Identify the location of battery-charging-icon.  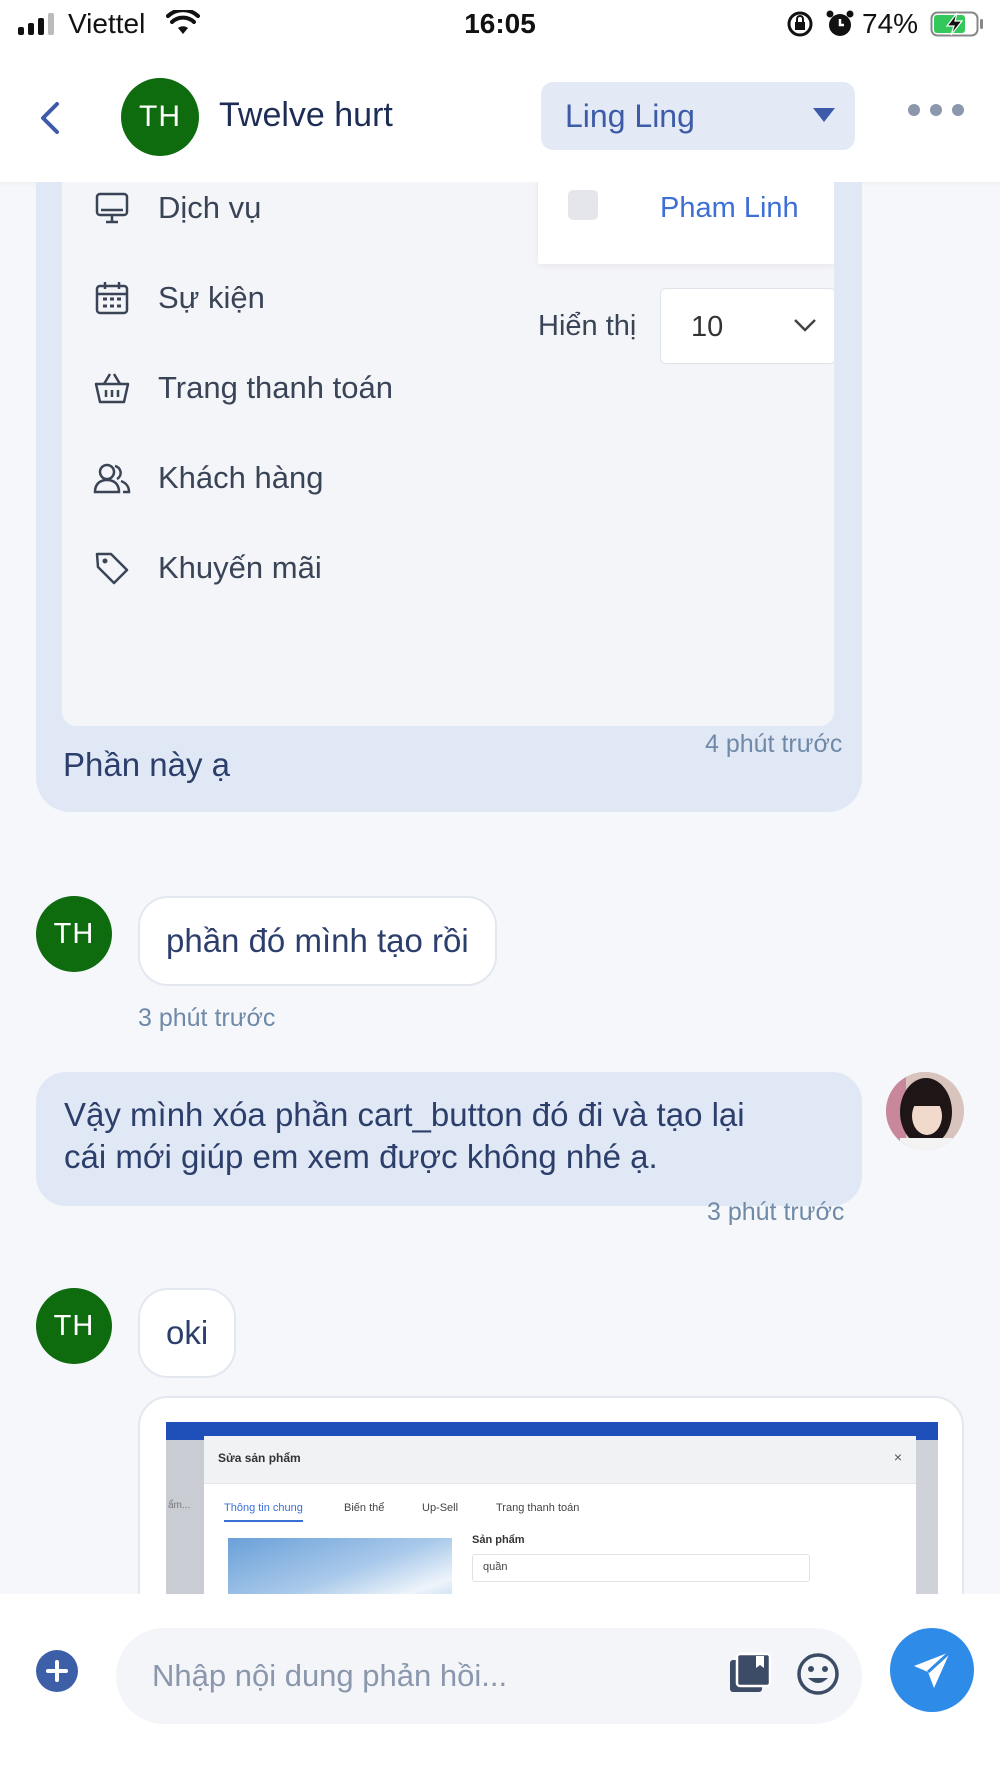
(956, 24).